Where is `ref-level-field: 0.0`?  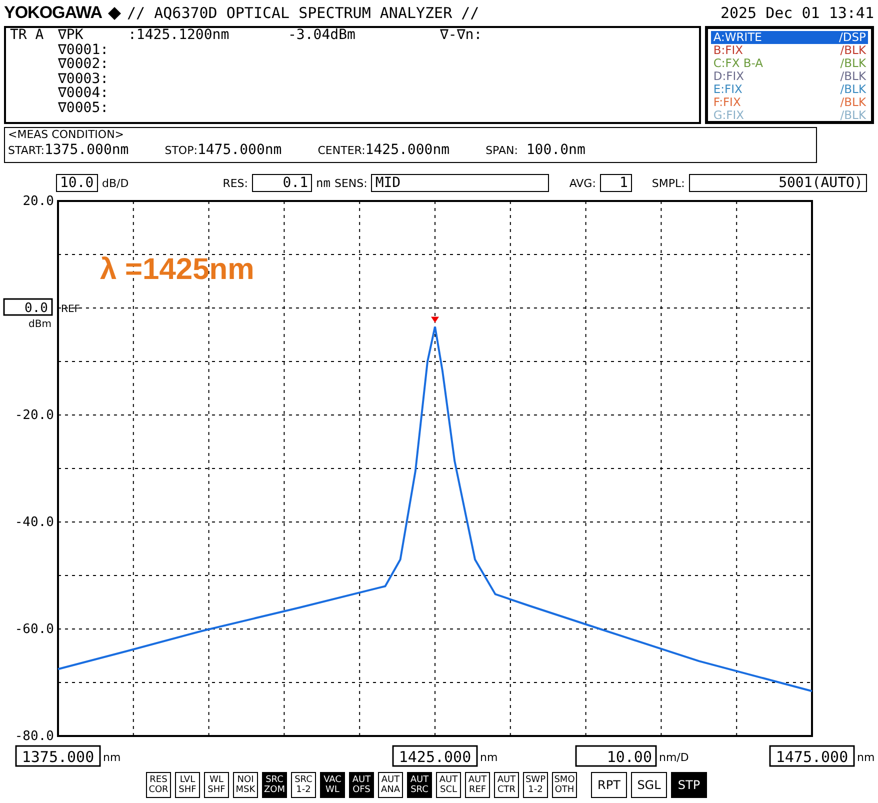
ref-level-field: 0.0 is located at coordinates (28, 307).